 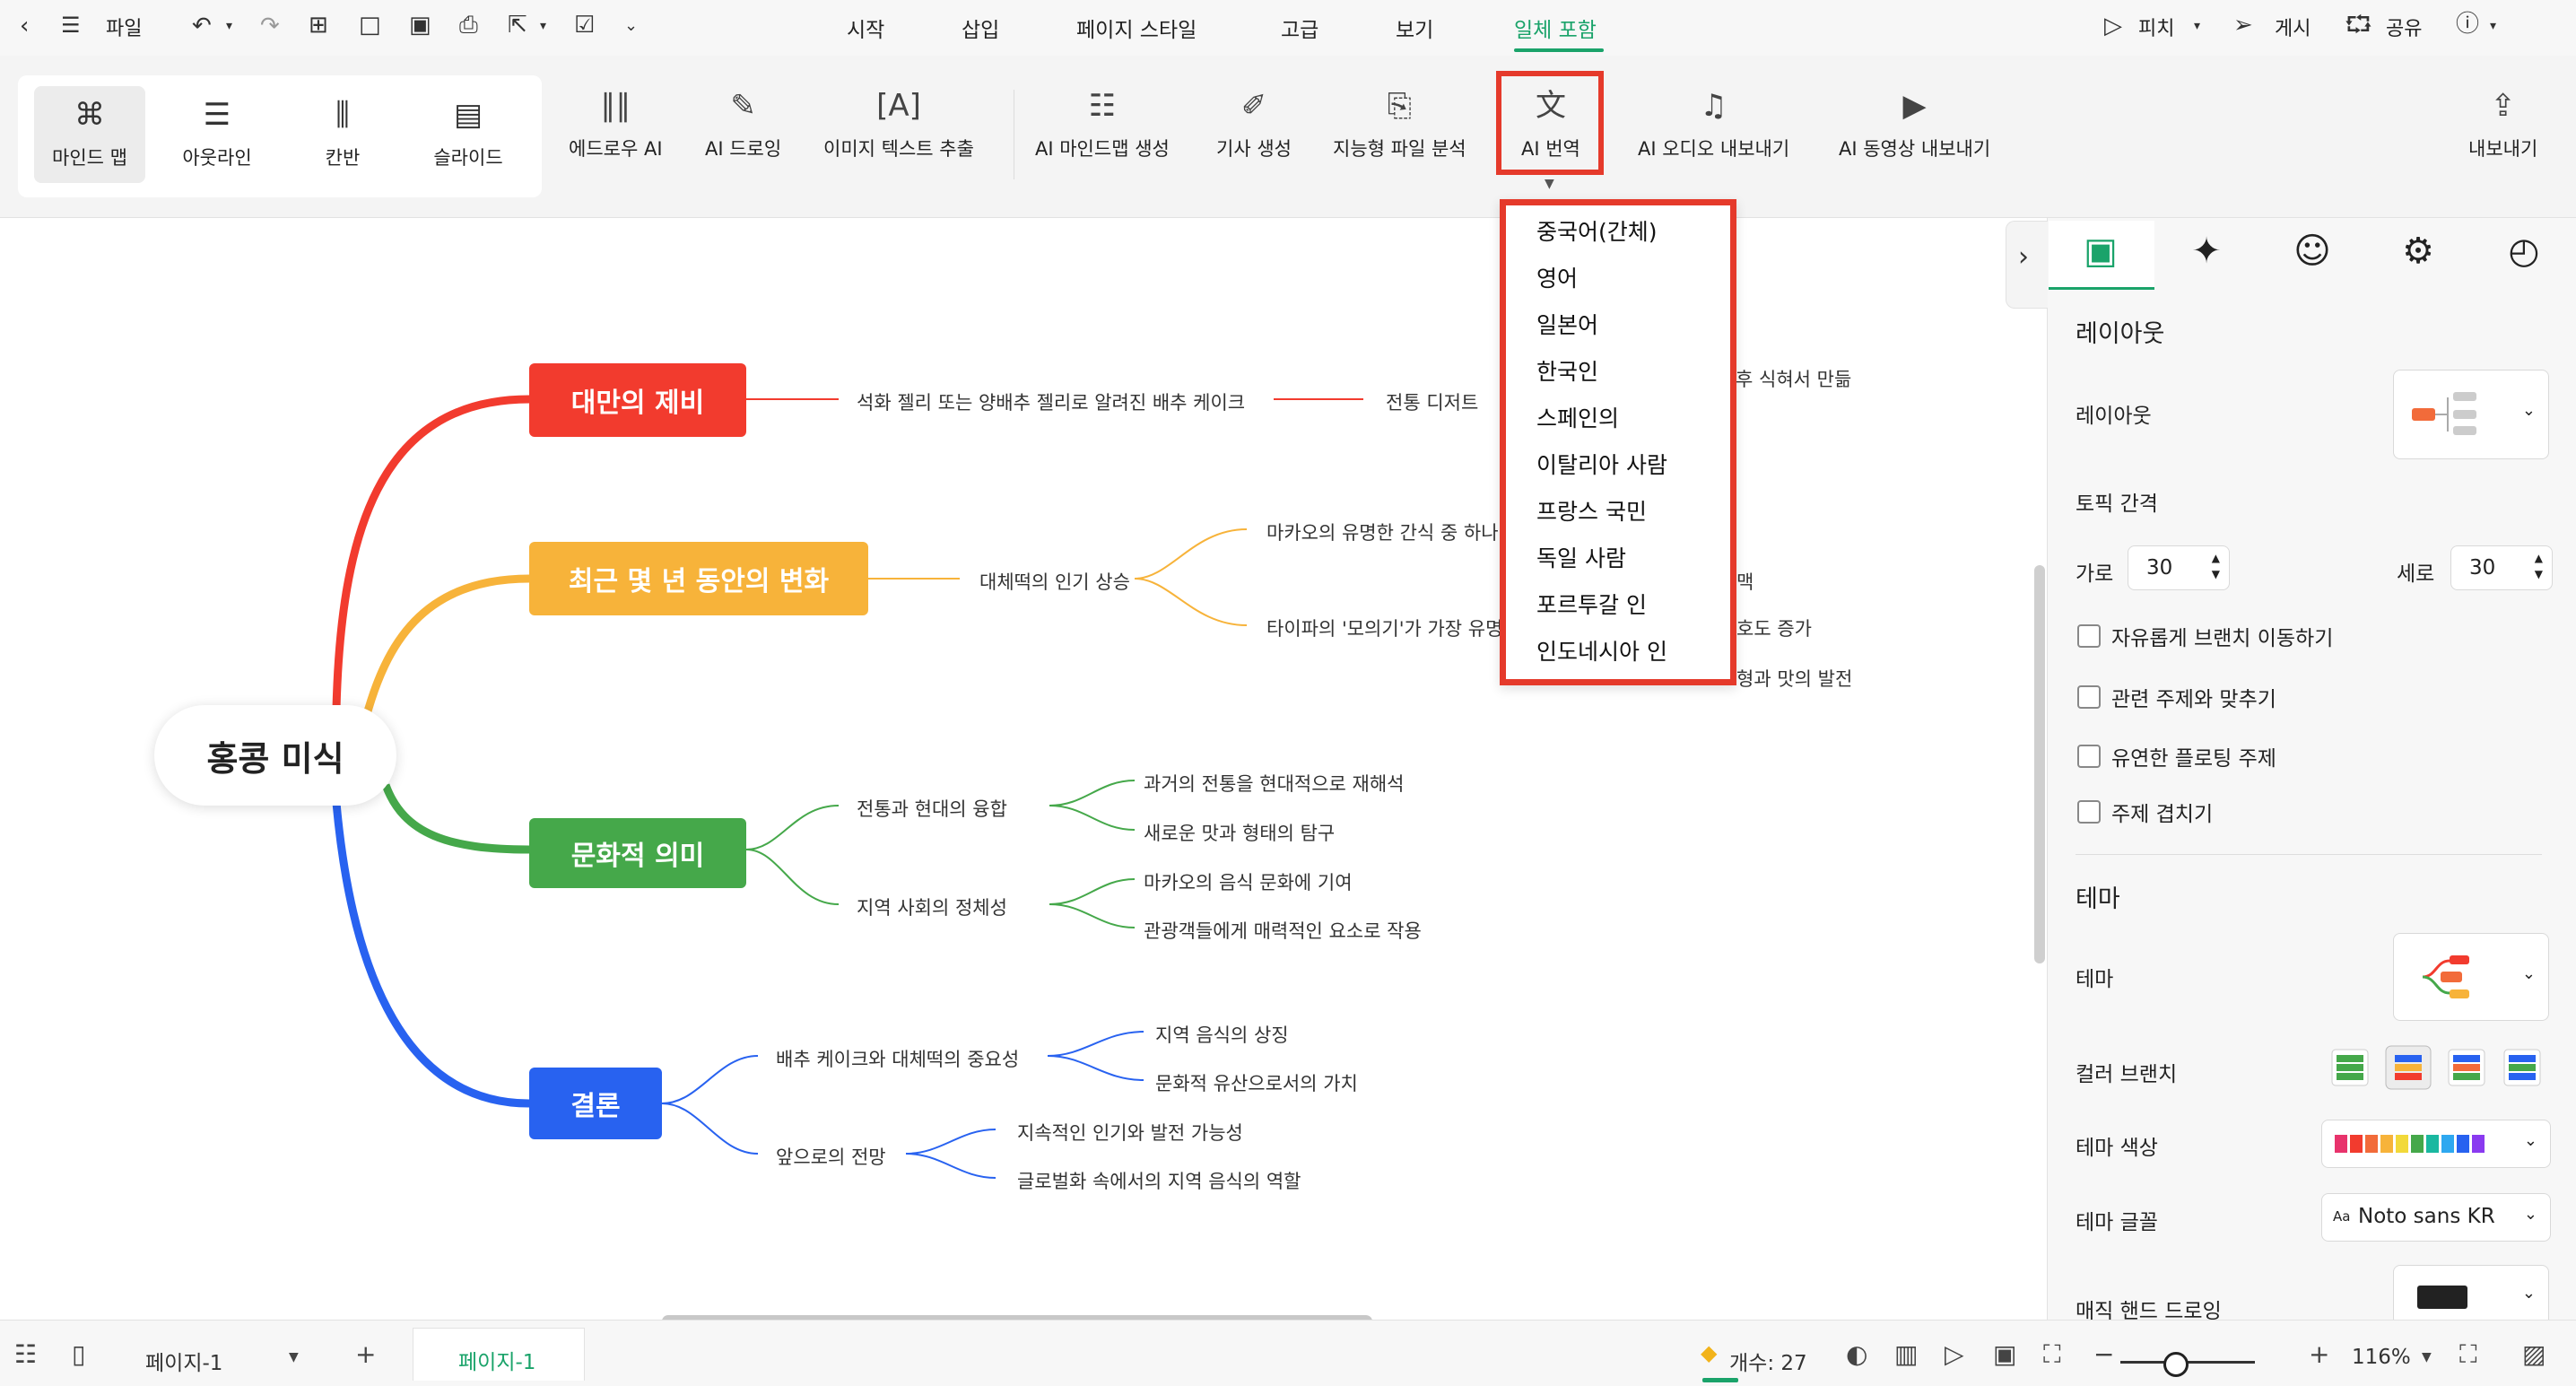 I want to click on tab-view: 보기, so click(x=1414, y=28).